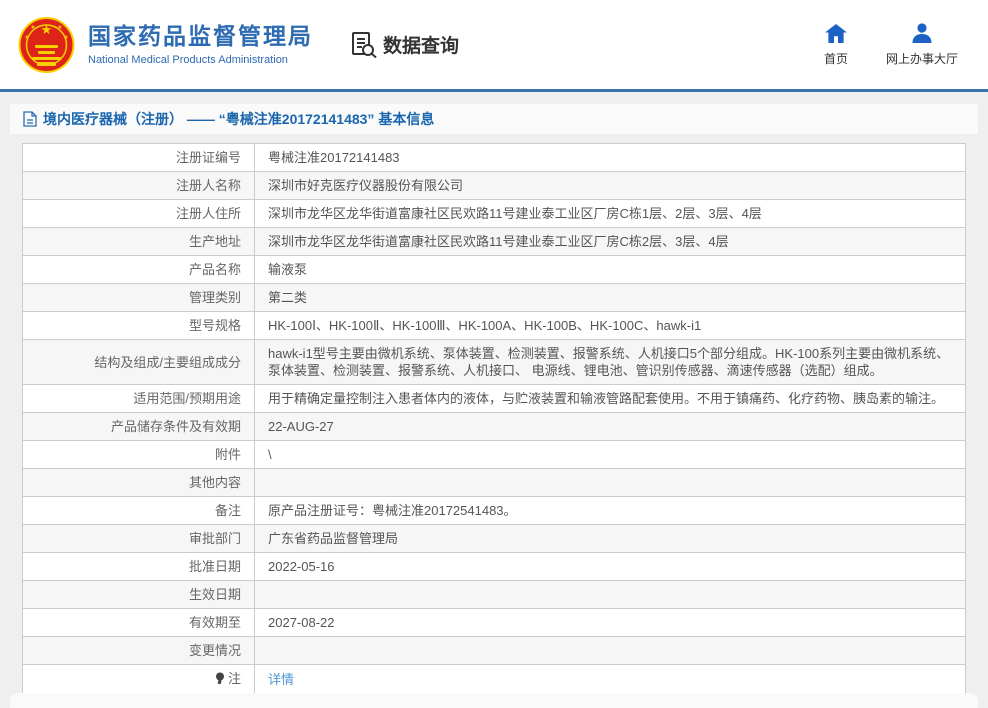  What do you see at coordinates (836, 45) in the screenshot?
I see `nav-home: 首页` at bounding box center [836, 45].